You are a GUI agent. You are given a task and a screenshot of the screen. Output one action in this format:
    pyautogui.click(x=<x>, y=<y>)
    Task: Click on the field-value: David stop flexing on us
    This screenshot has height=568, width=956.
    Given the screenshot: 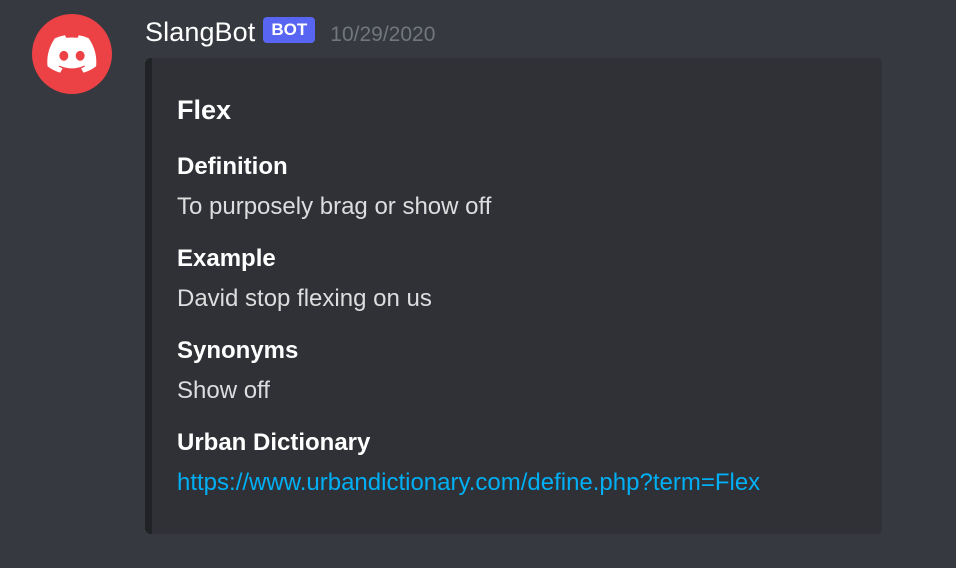 What is the action you would take?
    pyautogui.click(x=304, y=298)
    